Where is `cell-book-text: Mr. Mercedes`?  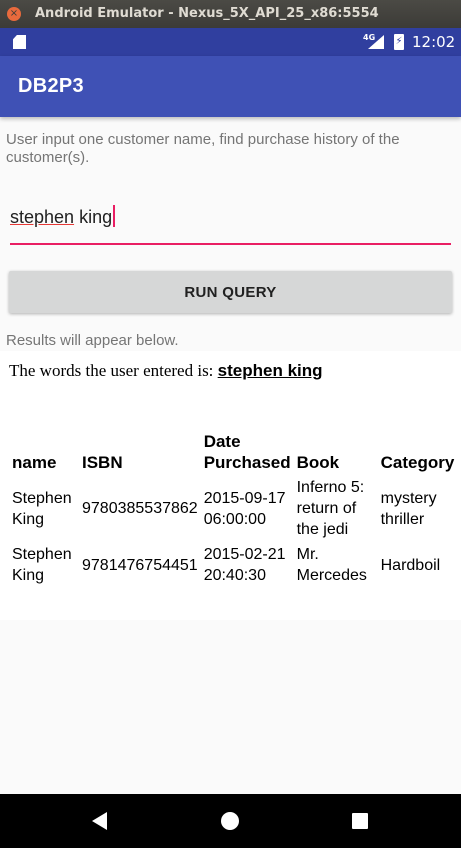
cell-book-text: Mr. Mercedes is located at coordinates (331, 565).